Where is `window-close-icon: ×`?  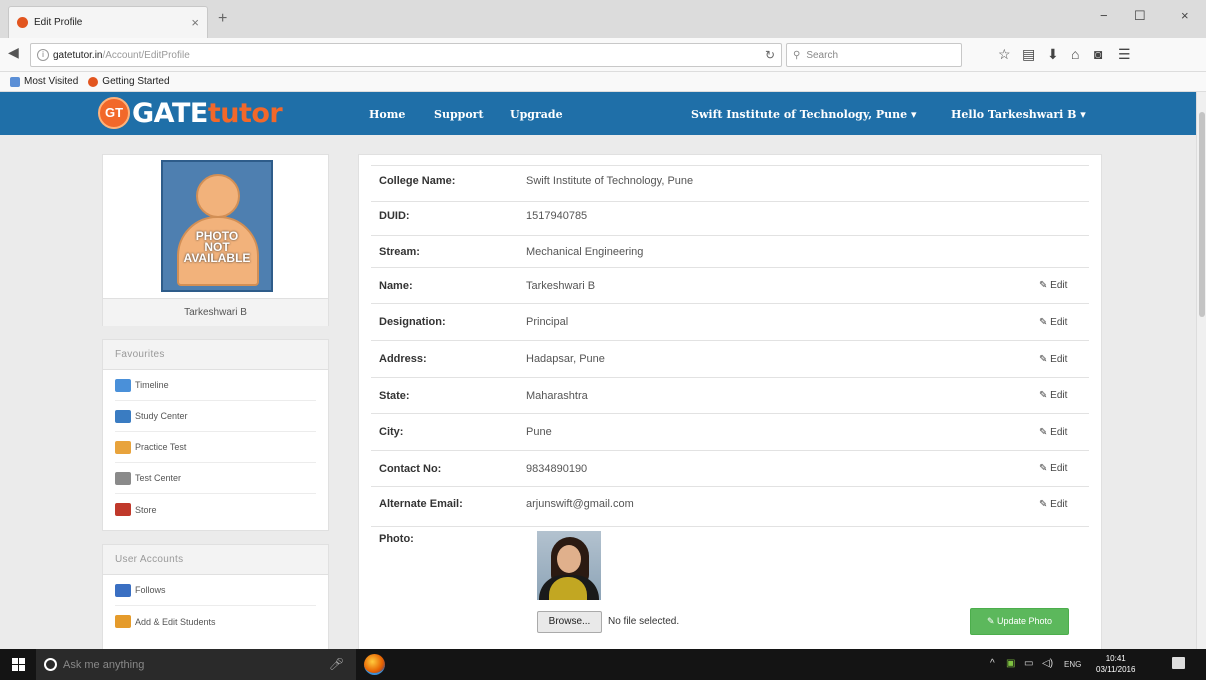
window-close-icon: × is located at coordinates (1185, 15).